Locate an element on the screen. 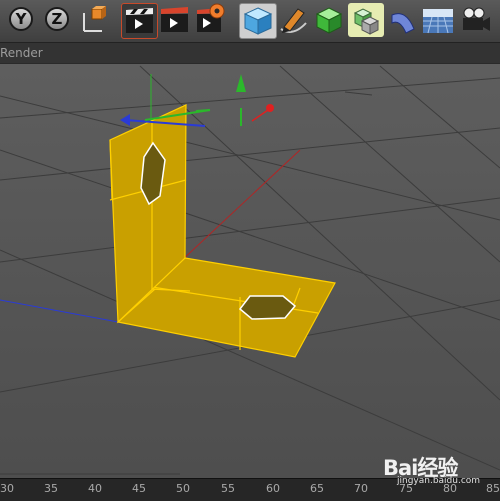 The width and height of the screenshot is (500, 501). ruler-tick-label: 30 is located at coordinates (7, 488).